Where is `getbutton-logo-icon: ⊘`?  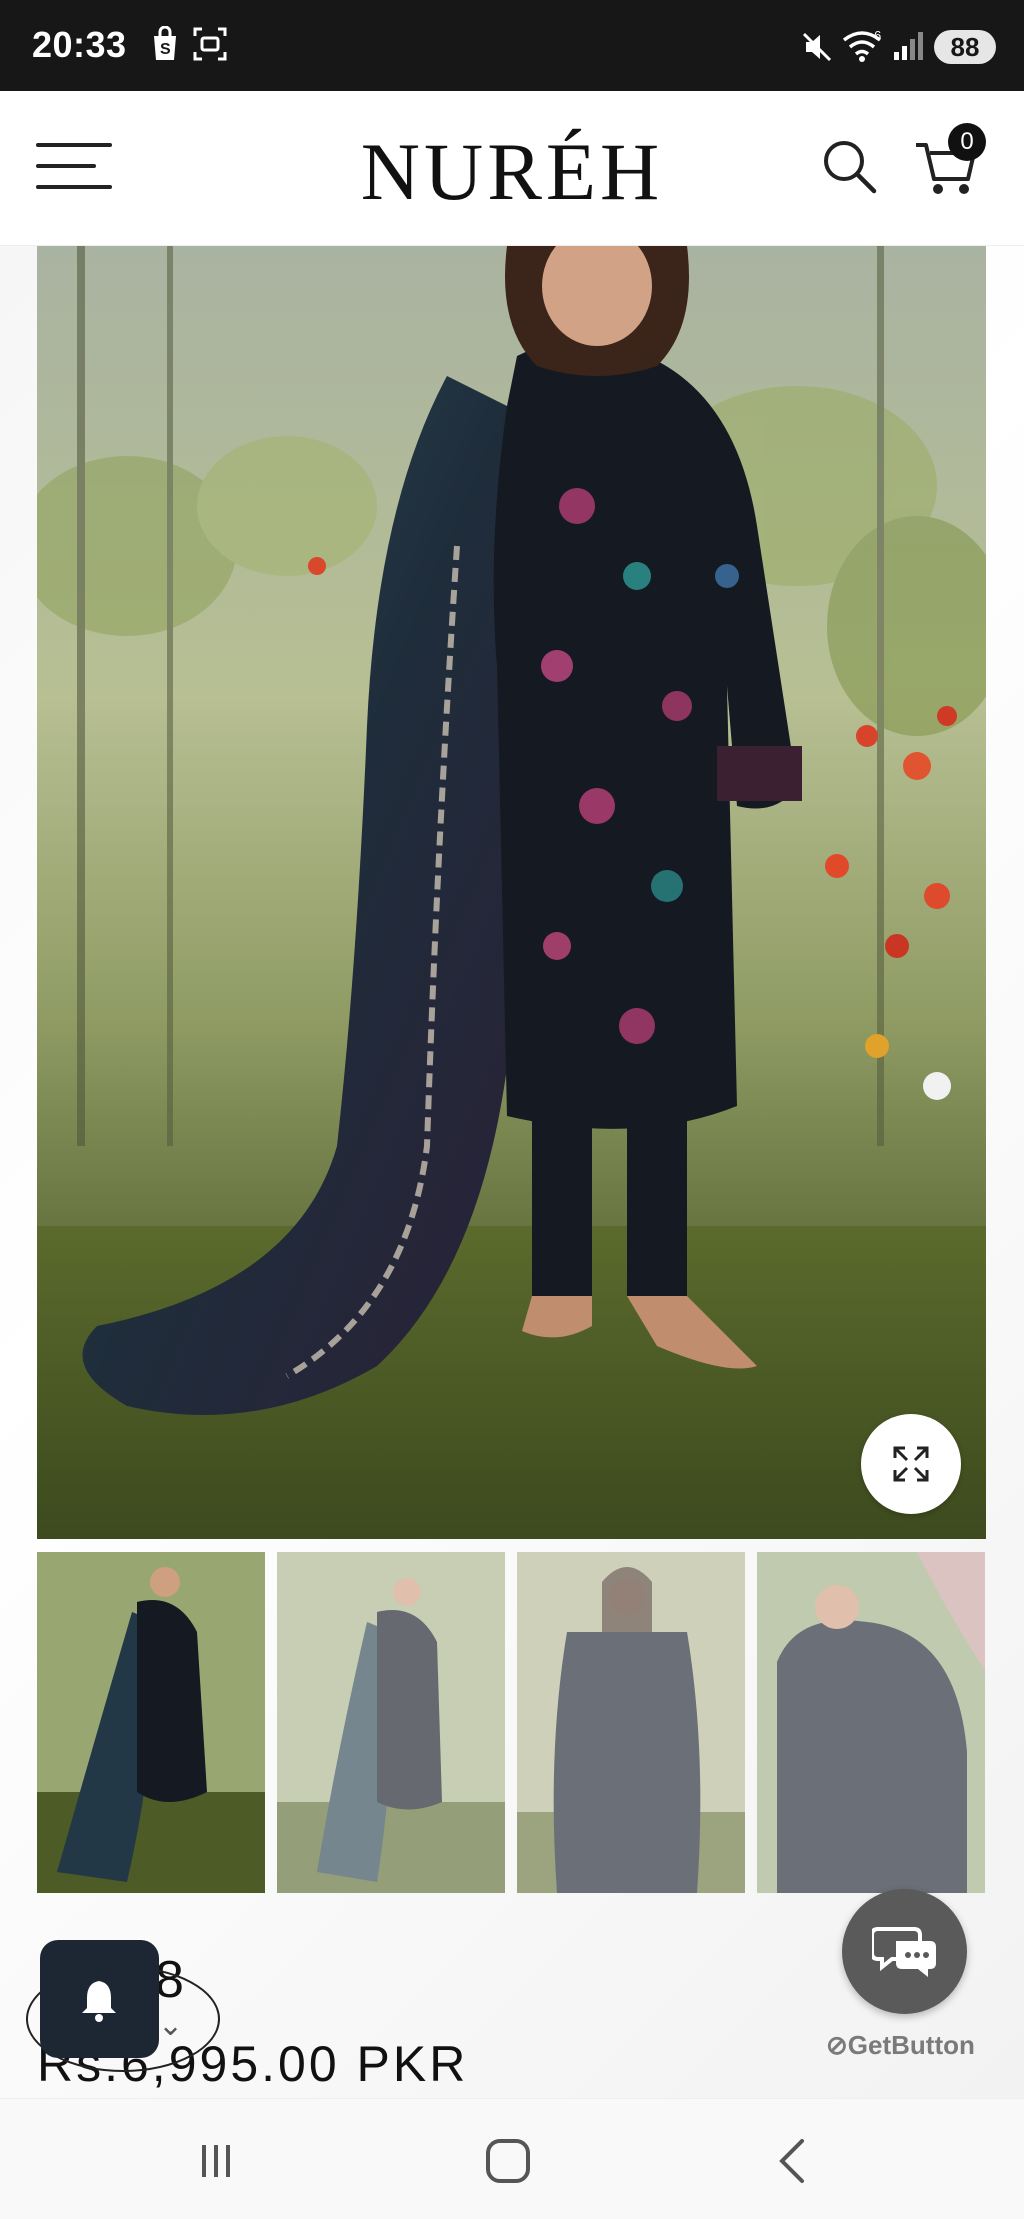 getbutton-logo-icon: ⊘ is located at coordinates (837, 2045).